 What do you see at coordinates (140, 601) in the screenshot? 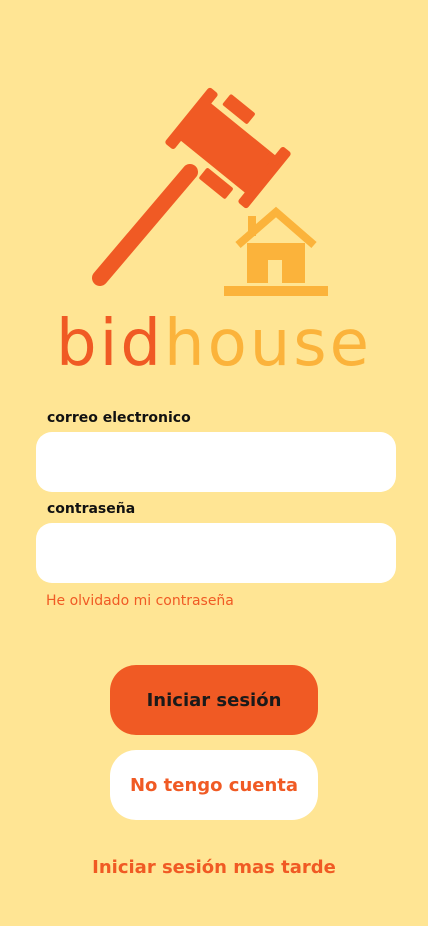
I see `forgot-password-link: He olvidado mi contraseña` at bounding box center [140, 601].